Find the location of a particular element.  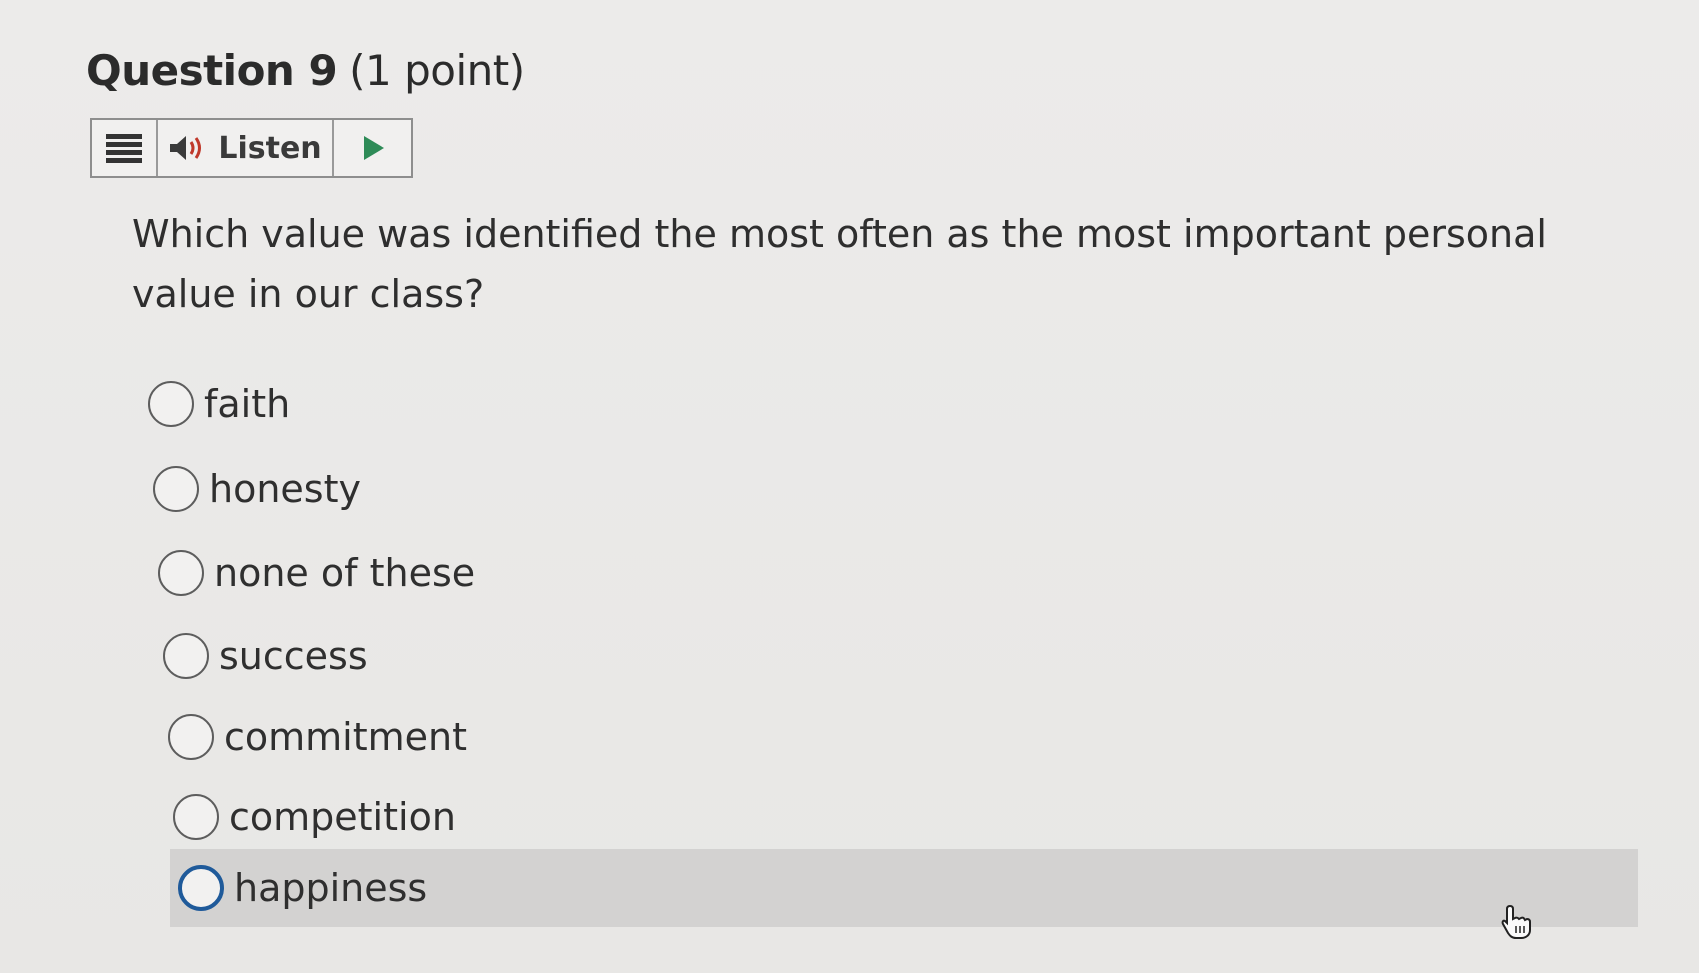

option-success: success is located at coordinates (265, 656).